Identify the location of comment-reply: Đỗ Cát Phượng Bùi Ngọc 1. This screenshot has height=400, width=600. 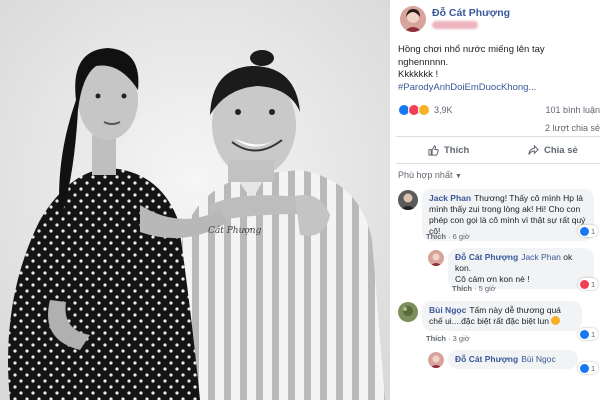
(495, 363).